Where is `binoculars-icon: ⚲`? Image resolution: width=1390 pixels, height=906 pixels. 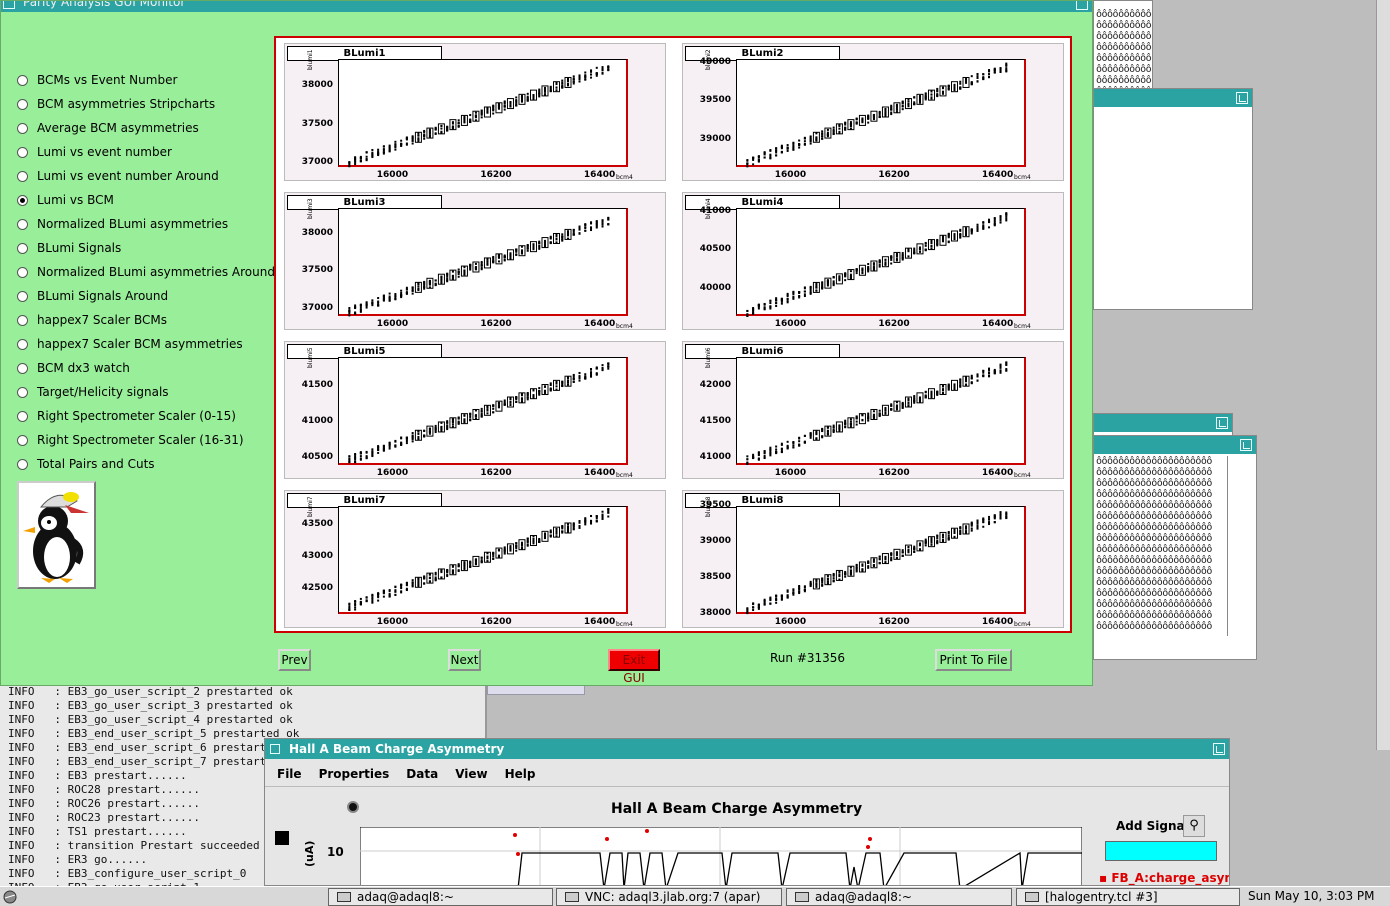 binoculars-icon: ⚲ is located at coordinates (1194, 826).